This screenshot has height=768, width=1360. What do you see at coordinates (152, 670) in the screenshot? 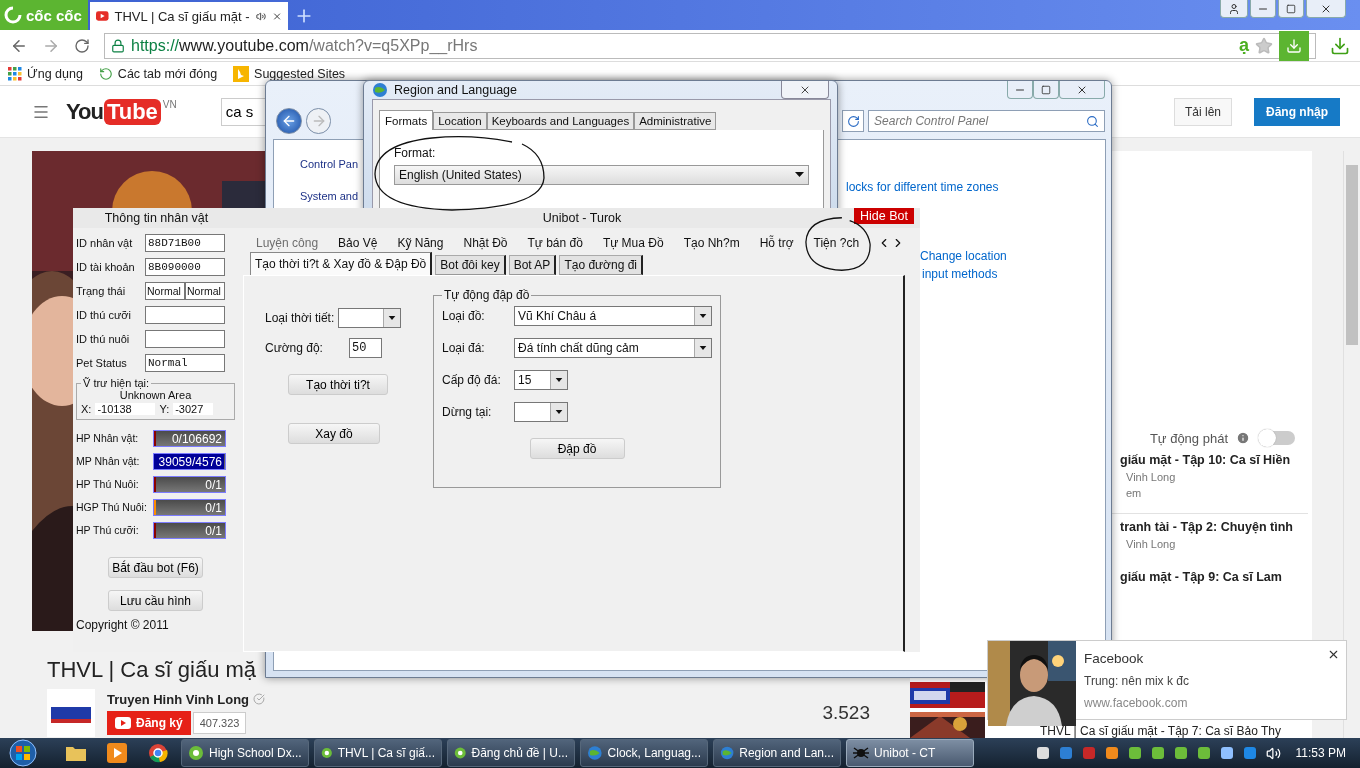
I see `video-title: THVL | Ca sĩ giấu mặ` at bounding box center [152, 670].